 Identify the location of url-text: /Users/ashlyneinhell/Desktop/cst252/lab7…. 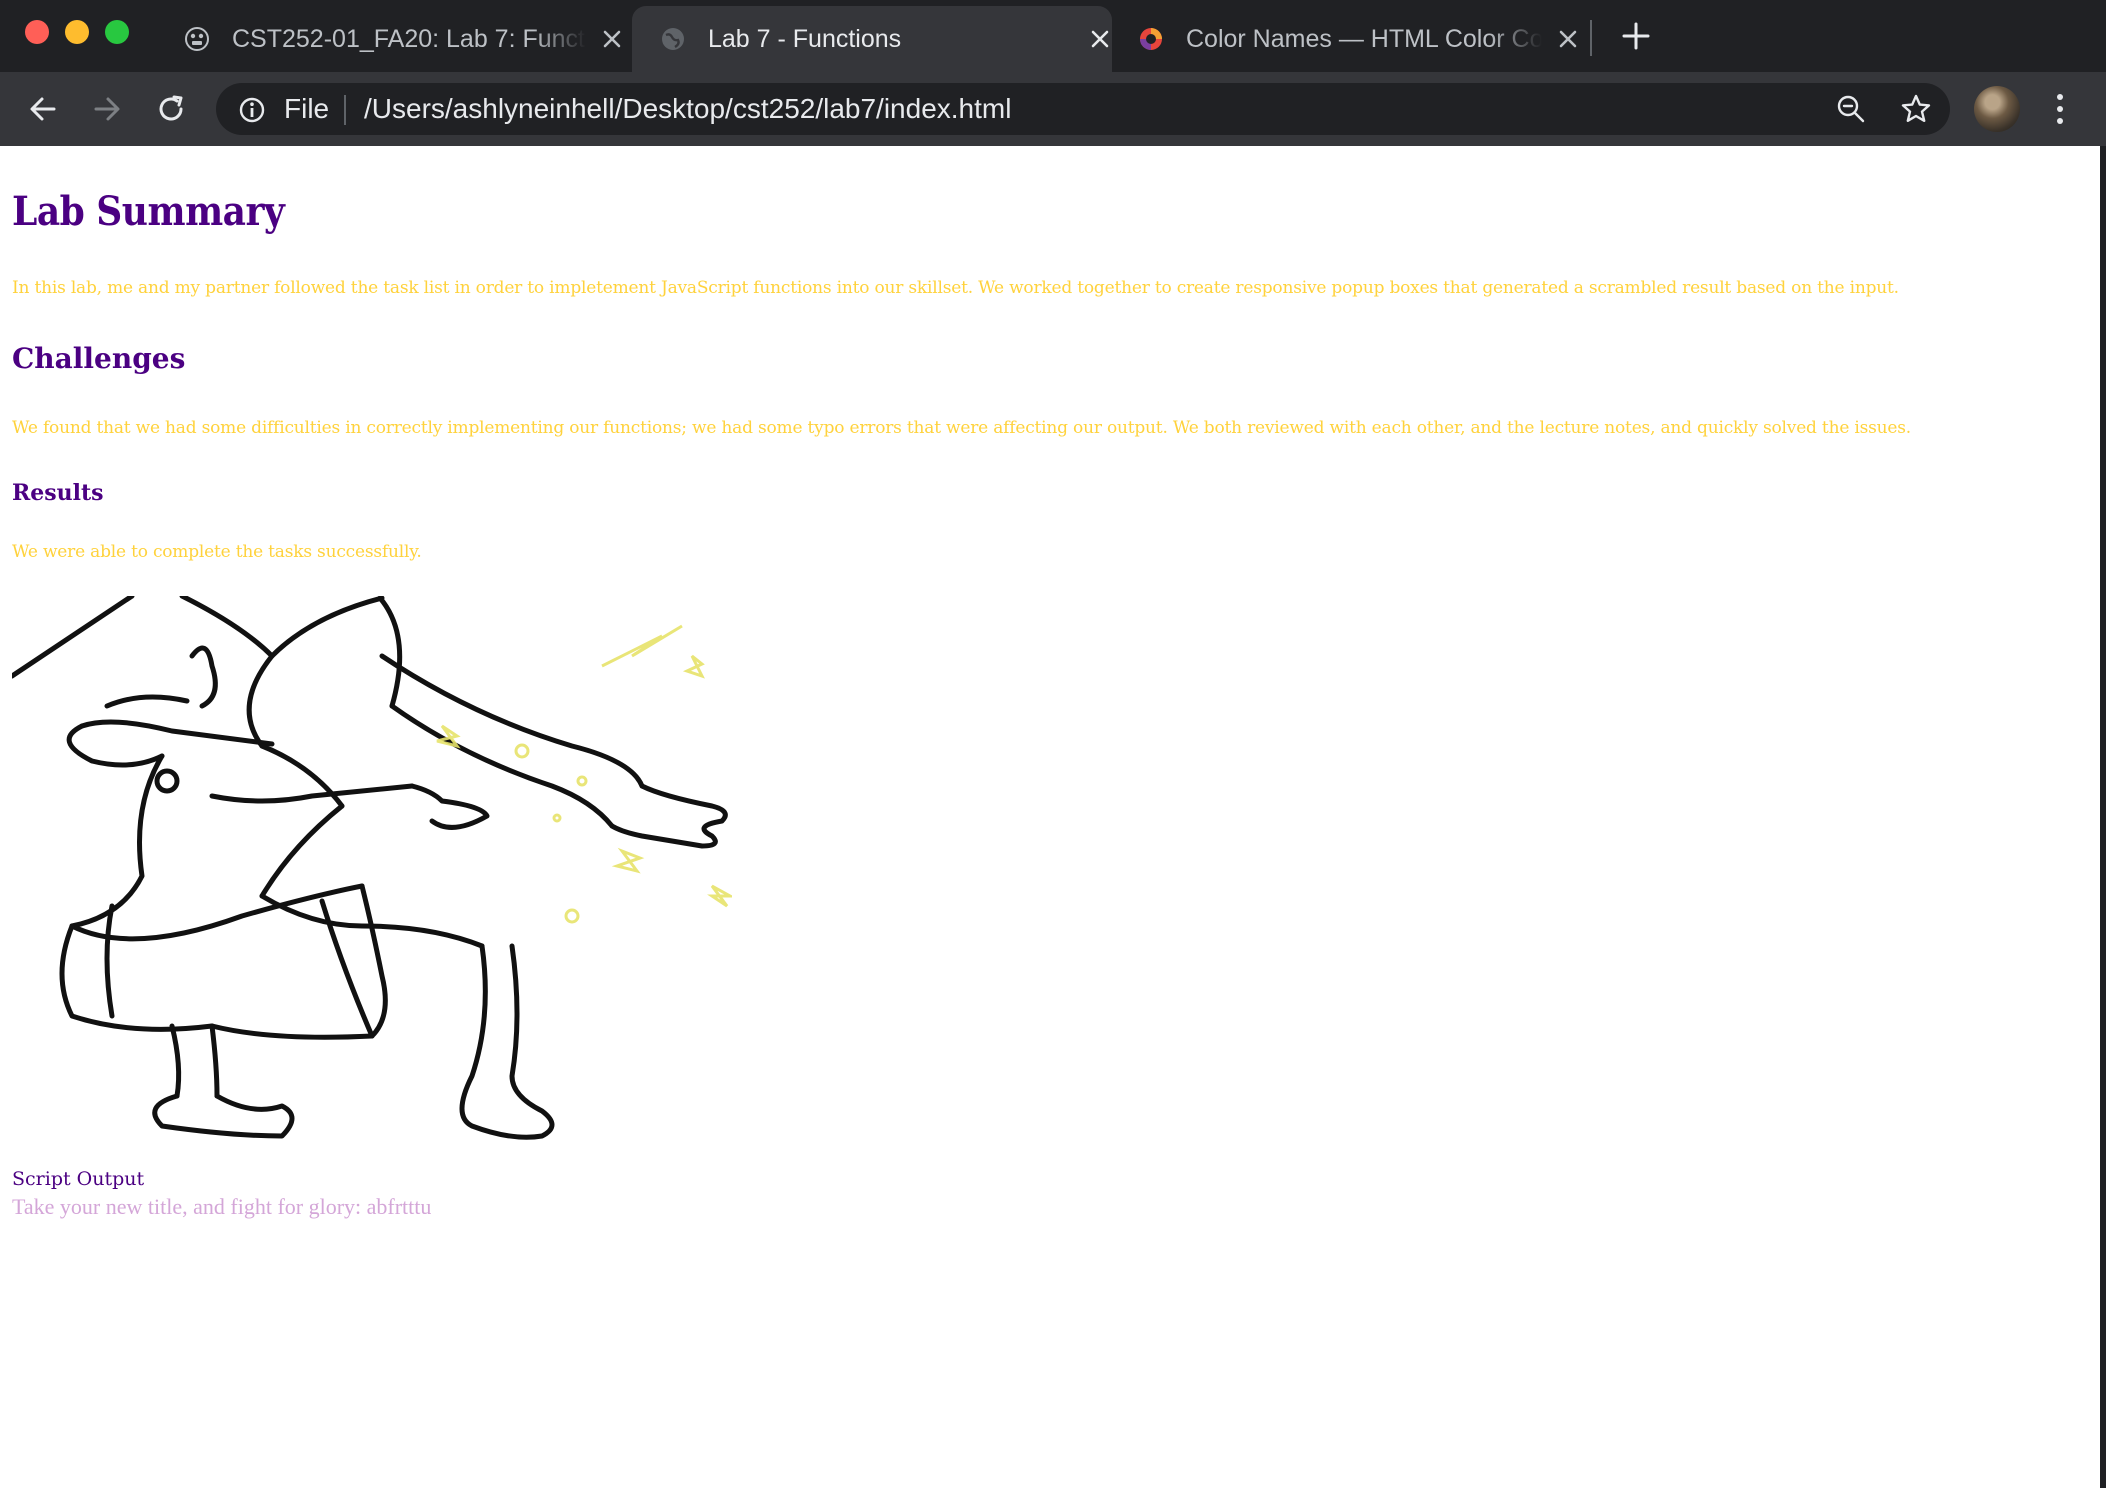
(687, 109).